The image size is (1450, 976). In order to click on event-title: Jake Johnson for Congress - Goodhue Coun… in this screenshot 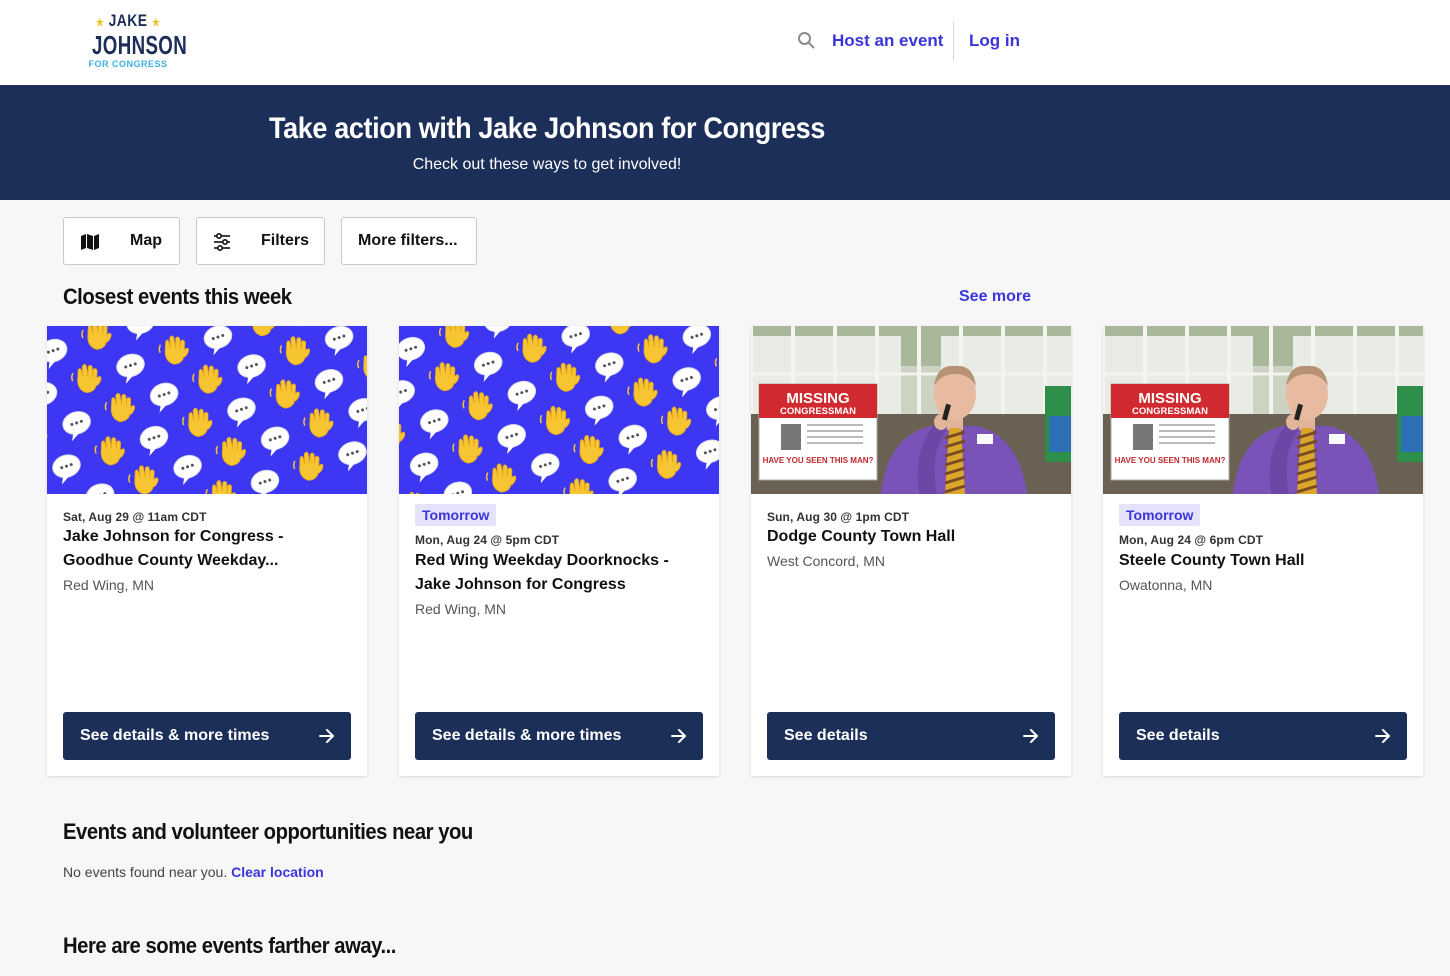, I will do `click(208, 549)`.